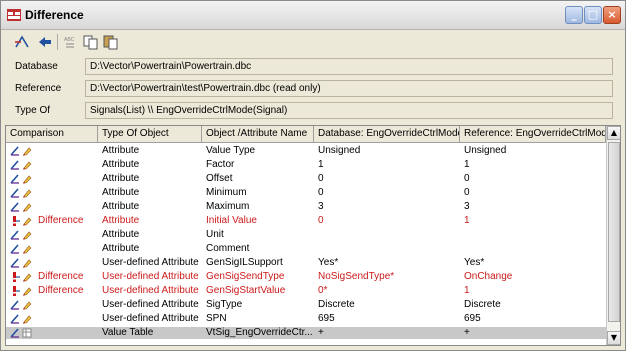 This screenshot has width=626, height=351. Describe the element at coordinates (258, 134) in the screenshot. I see `column-header-name: Object /Attribute Name` at that location.